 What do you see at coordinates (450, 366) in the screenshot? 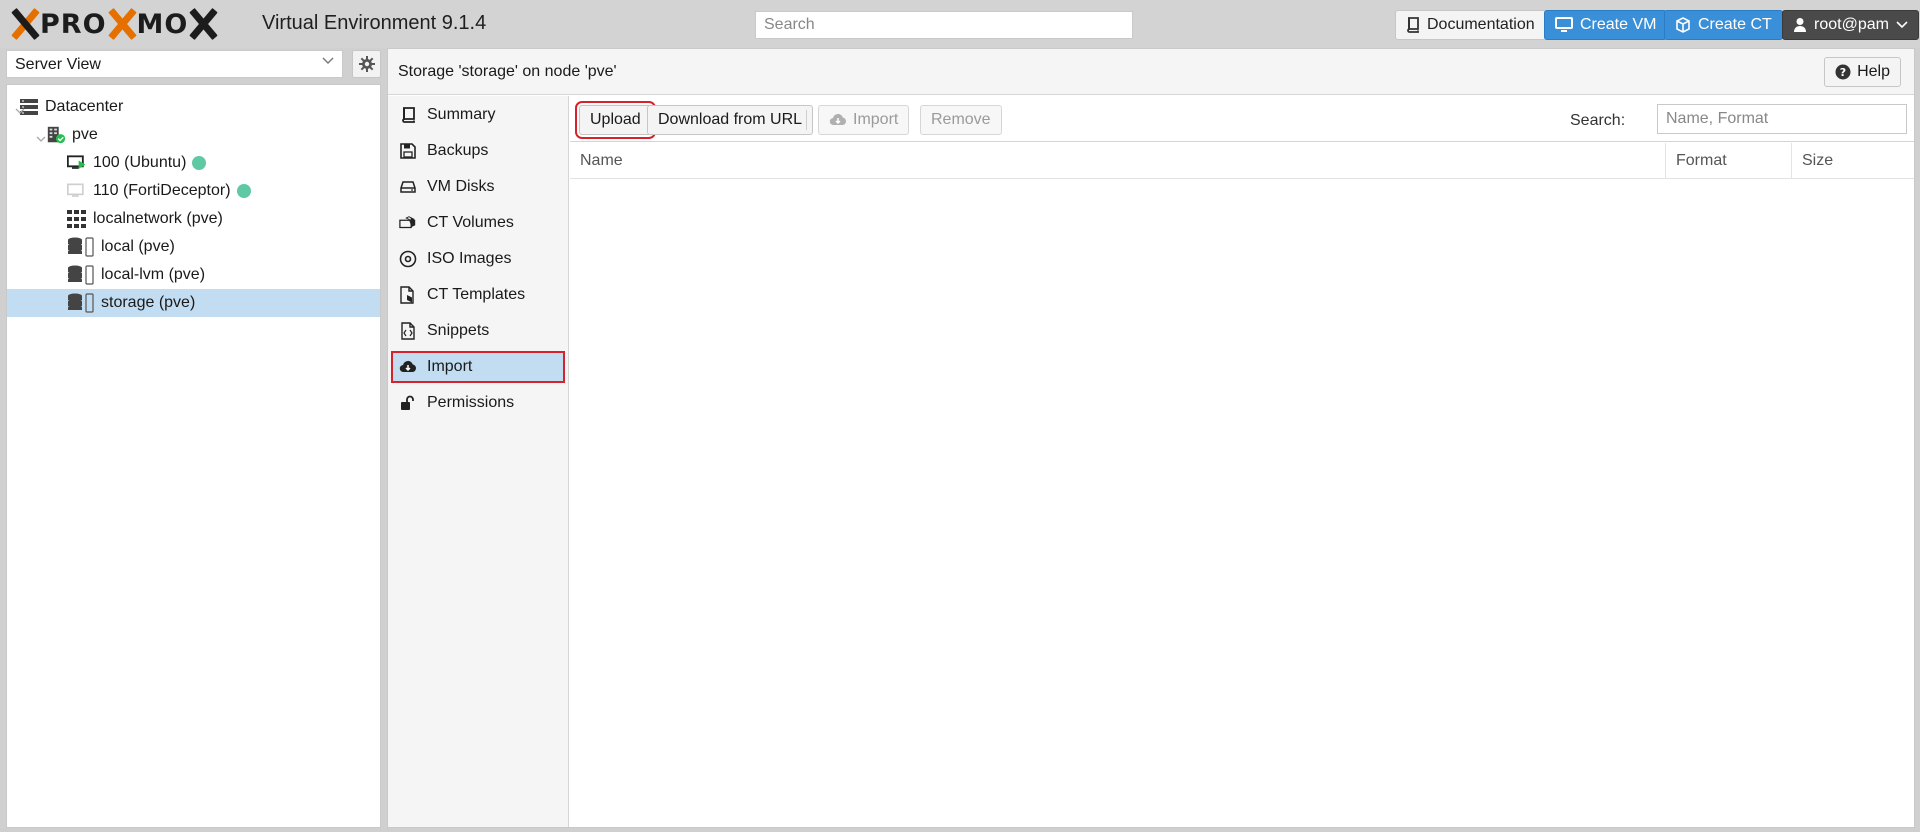
I see `nav-label: Import` at bounding box center [450, 366].